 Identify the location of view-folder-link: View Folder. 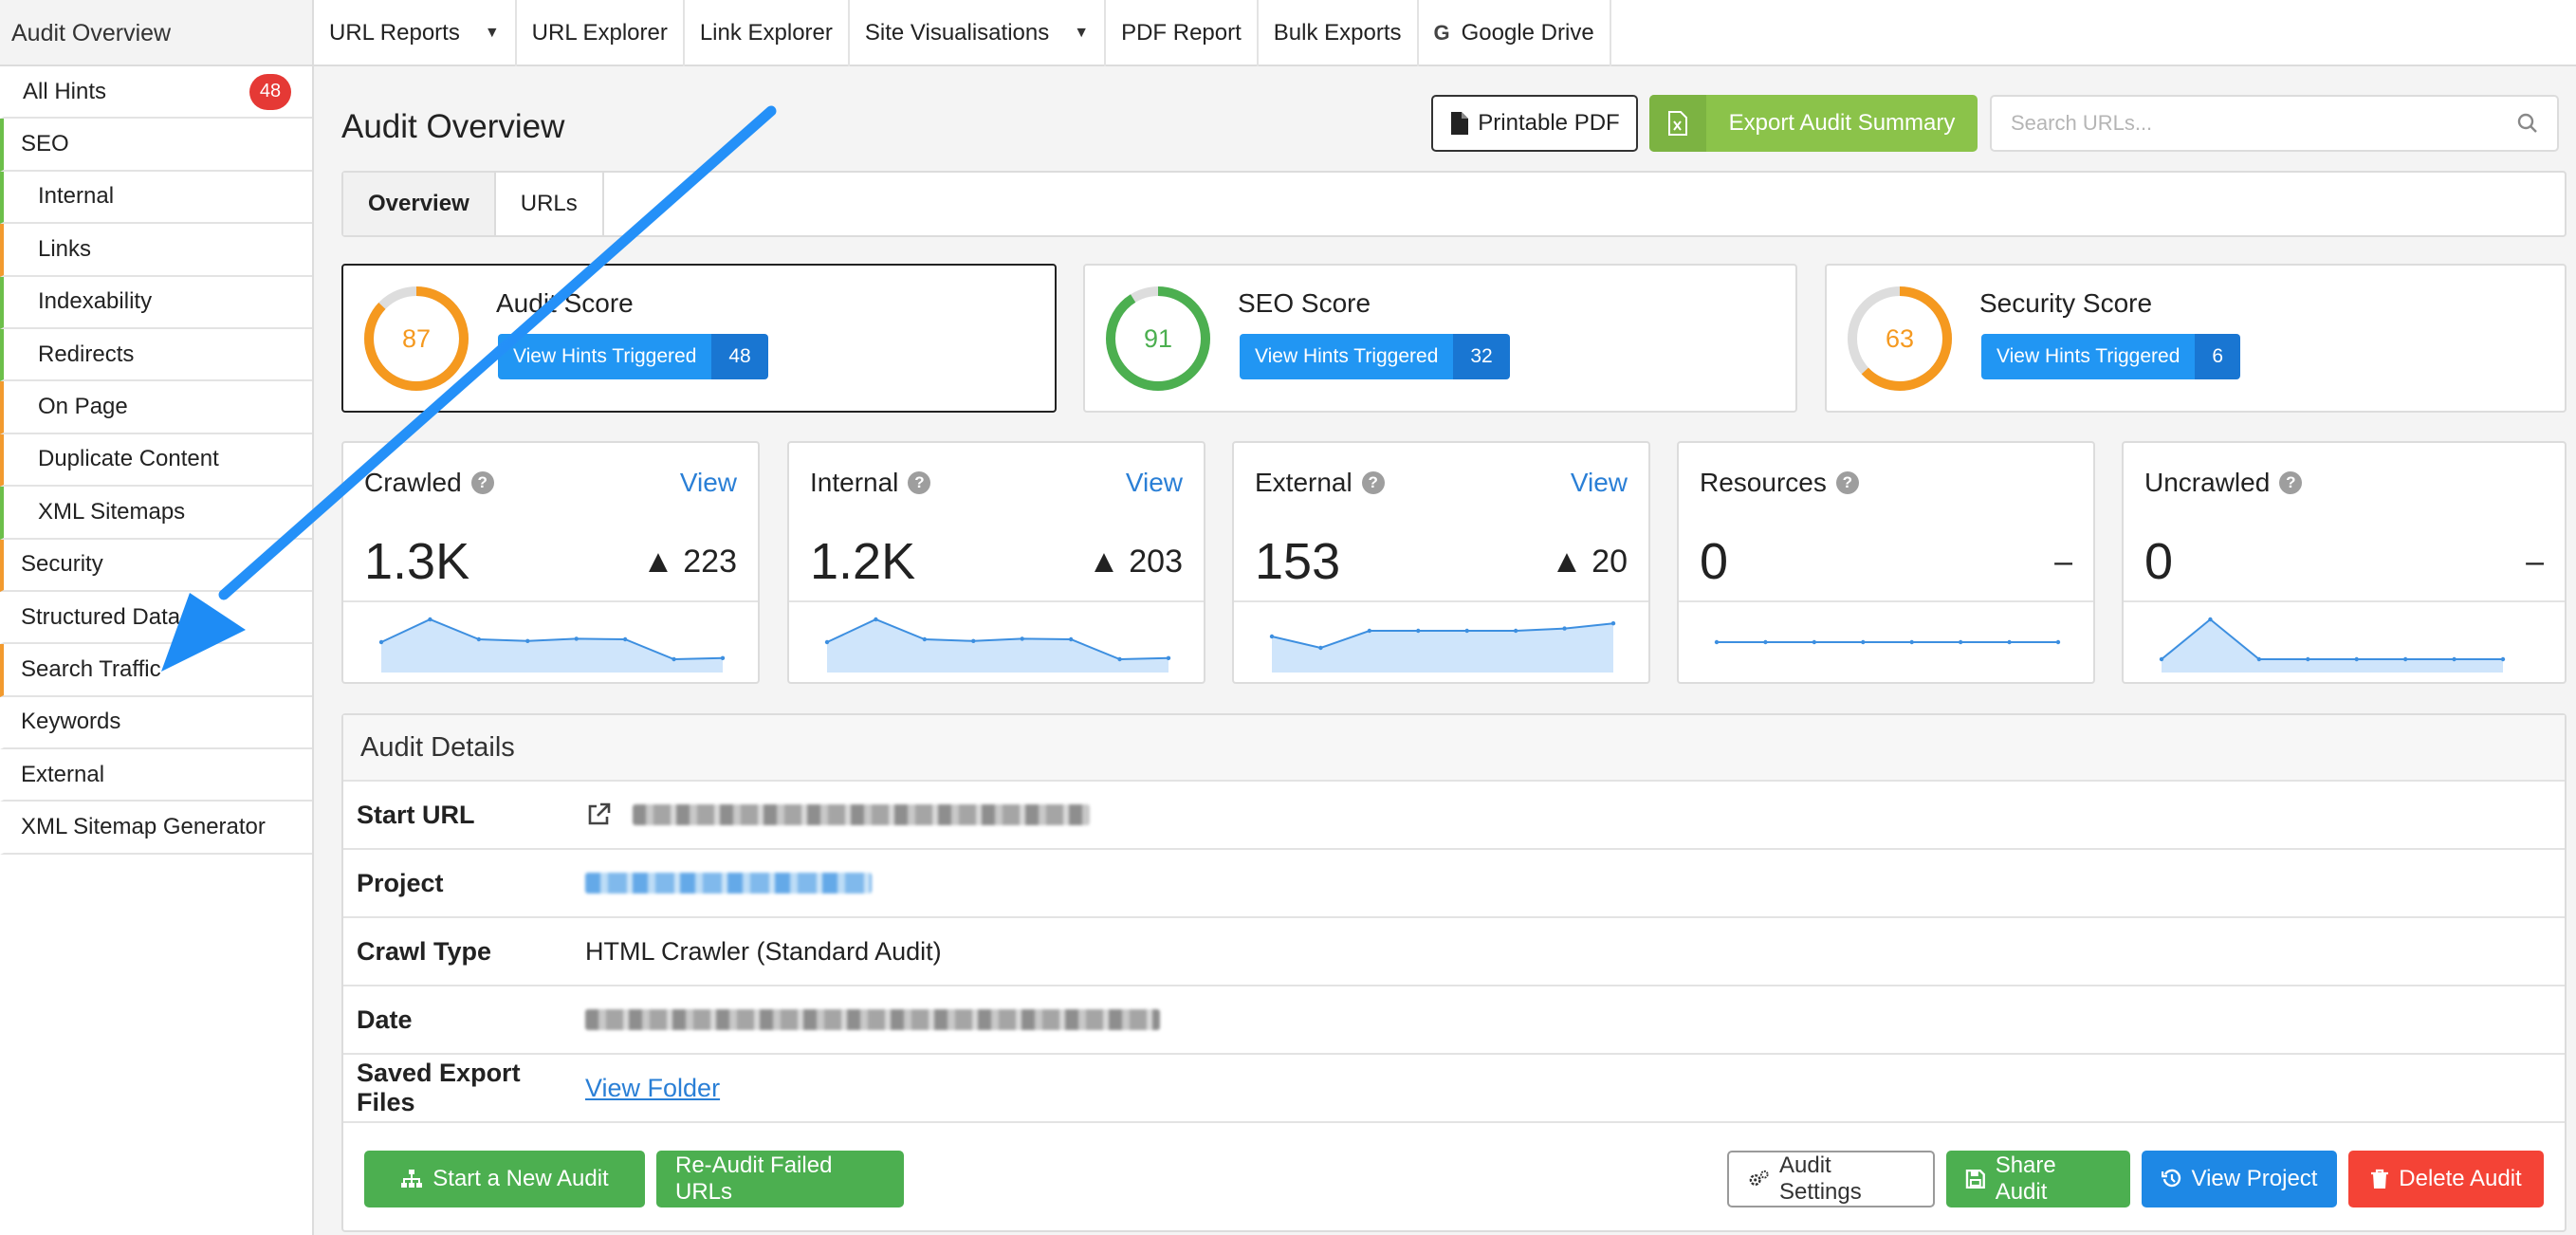
(652, 1088).